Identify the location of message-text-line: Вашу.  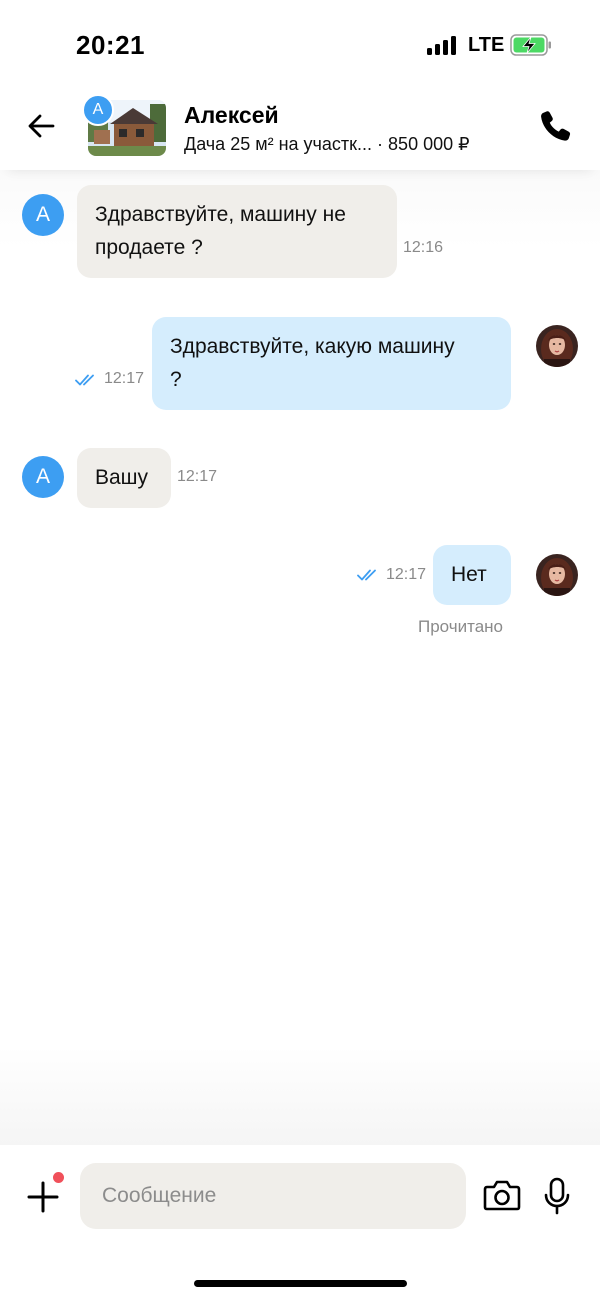
(122, 477).